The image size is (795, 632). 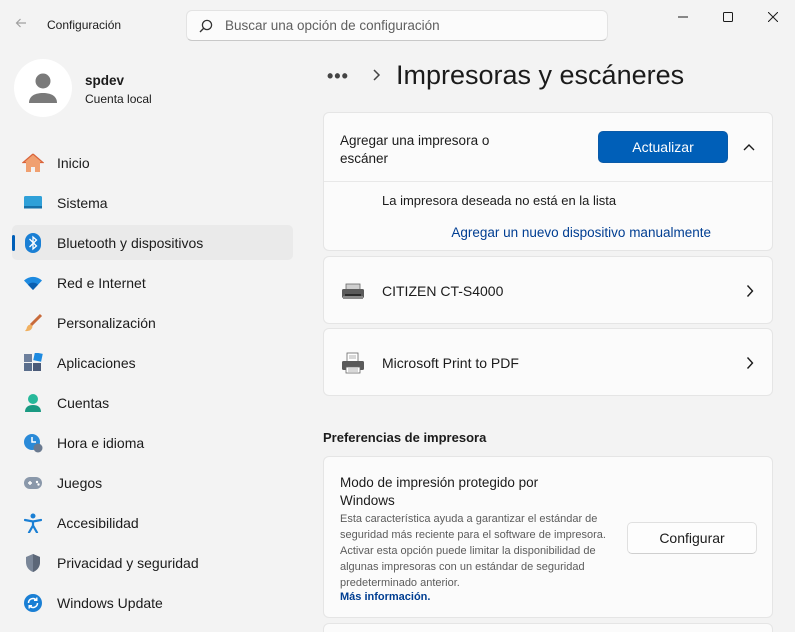 I want to click on brush-icon, so click(x=33, y=323).